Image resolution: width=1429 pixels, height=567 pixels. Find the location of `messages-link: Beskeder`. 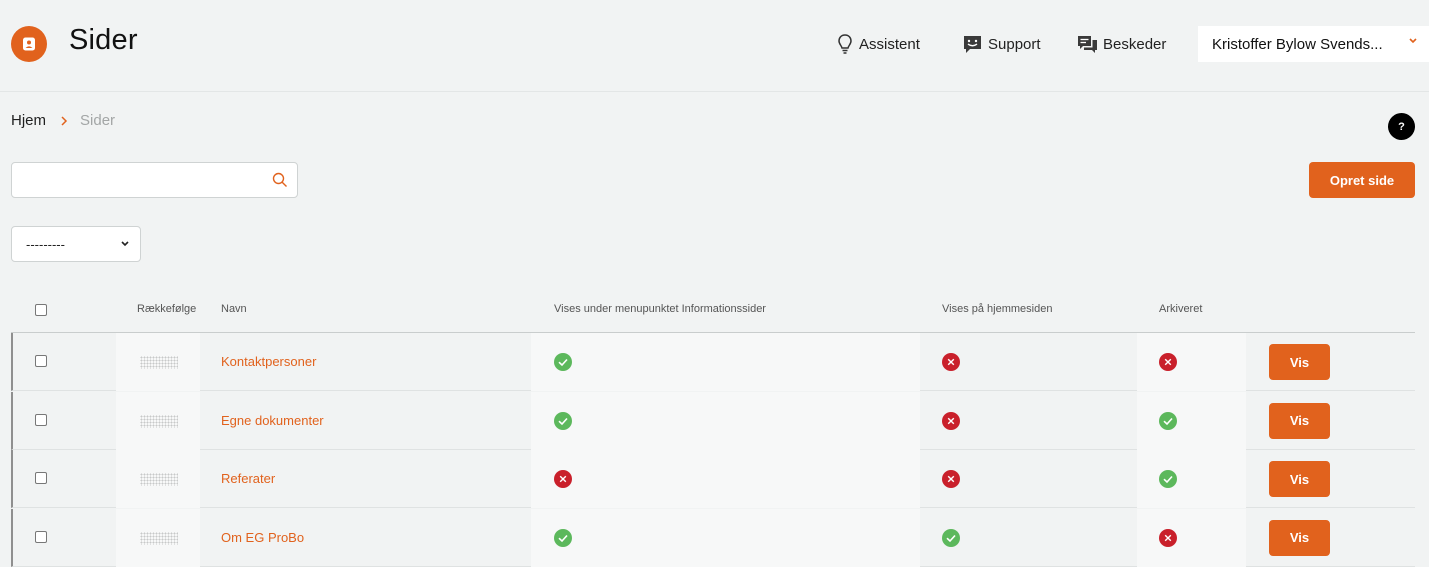

messages-link: Beskeder is located at coordinates (1121, 44).